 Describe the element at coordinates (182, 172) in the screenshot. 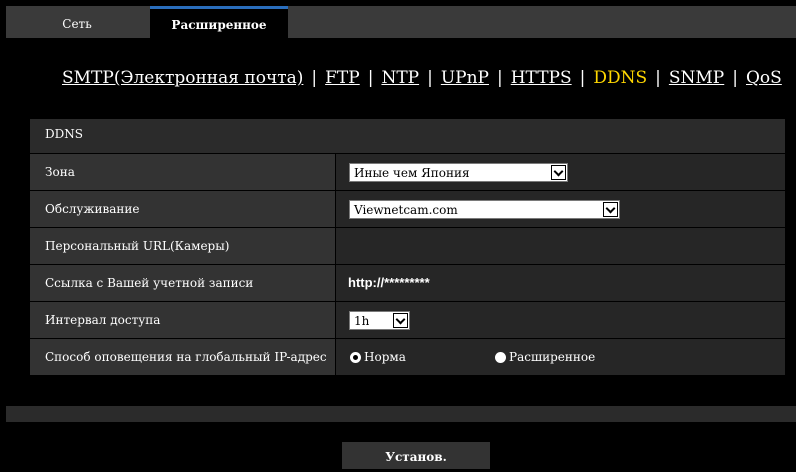

I see `zone-label: Зона` at that location.